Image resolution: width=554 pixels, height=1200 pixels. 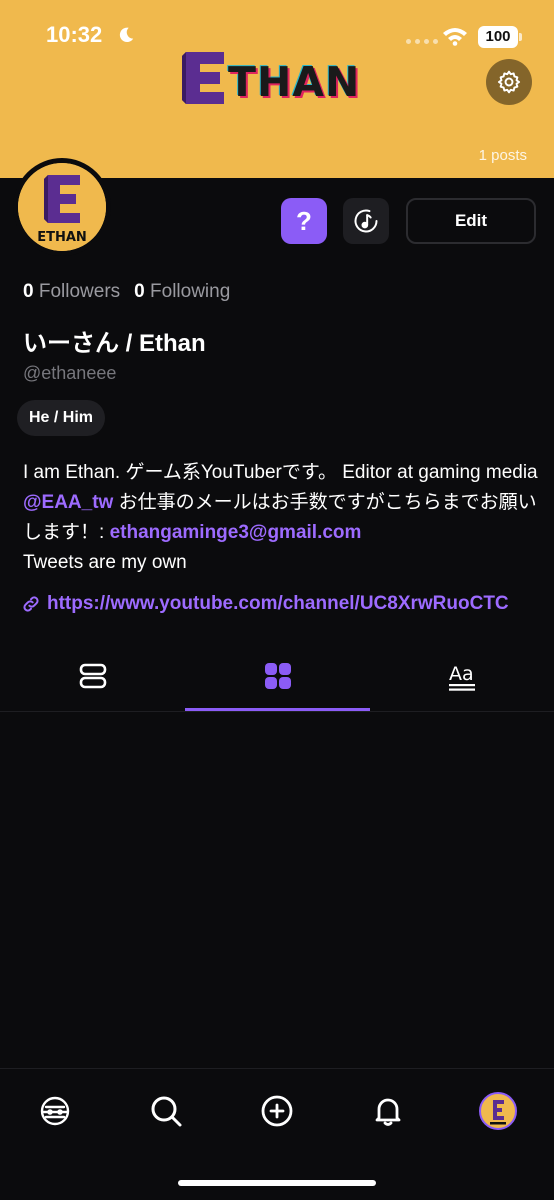 I want to click on settings-button, so click(x=509, y=82).